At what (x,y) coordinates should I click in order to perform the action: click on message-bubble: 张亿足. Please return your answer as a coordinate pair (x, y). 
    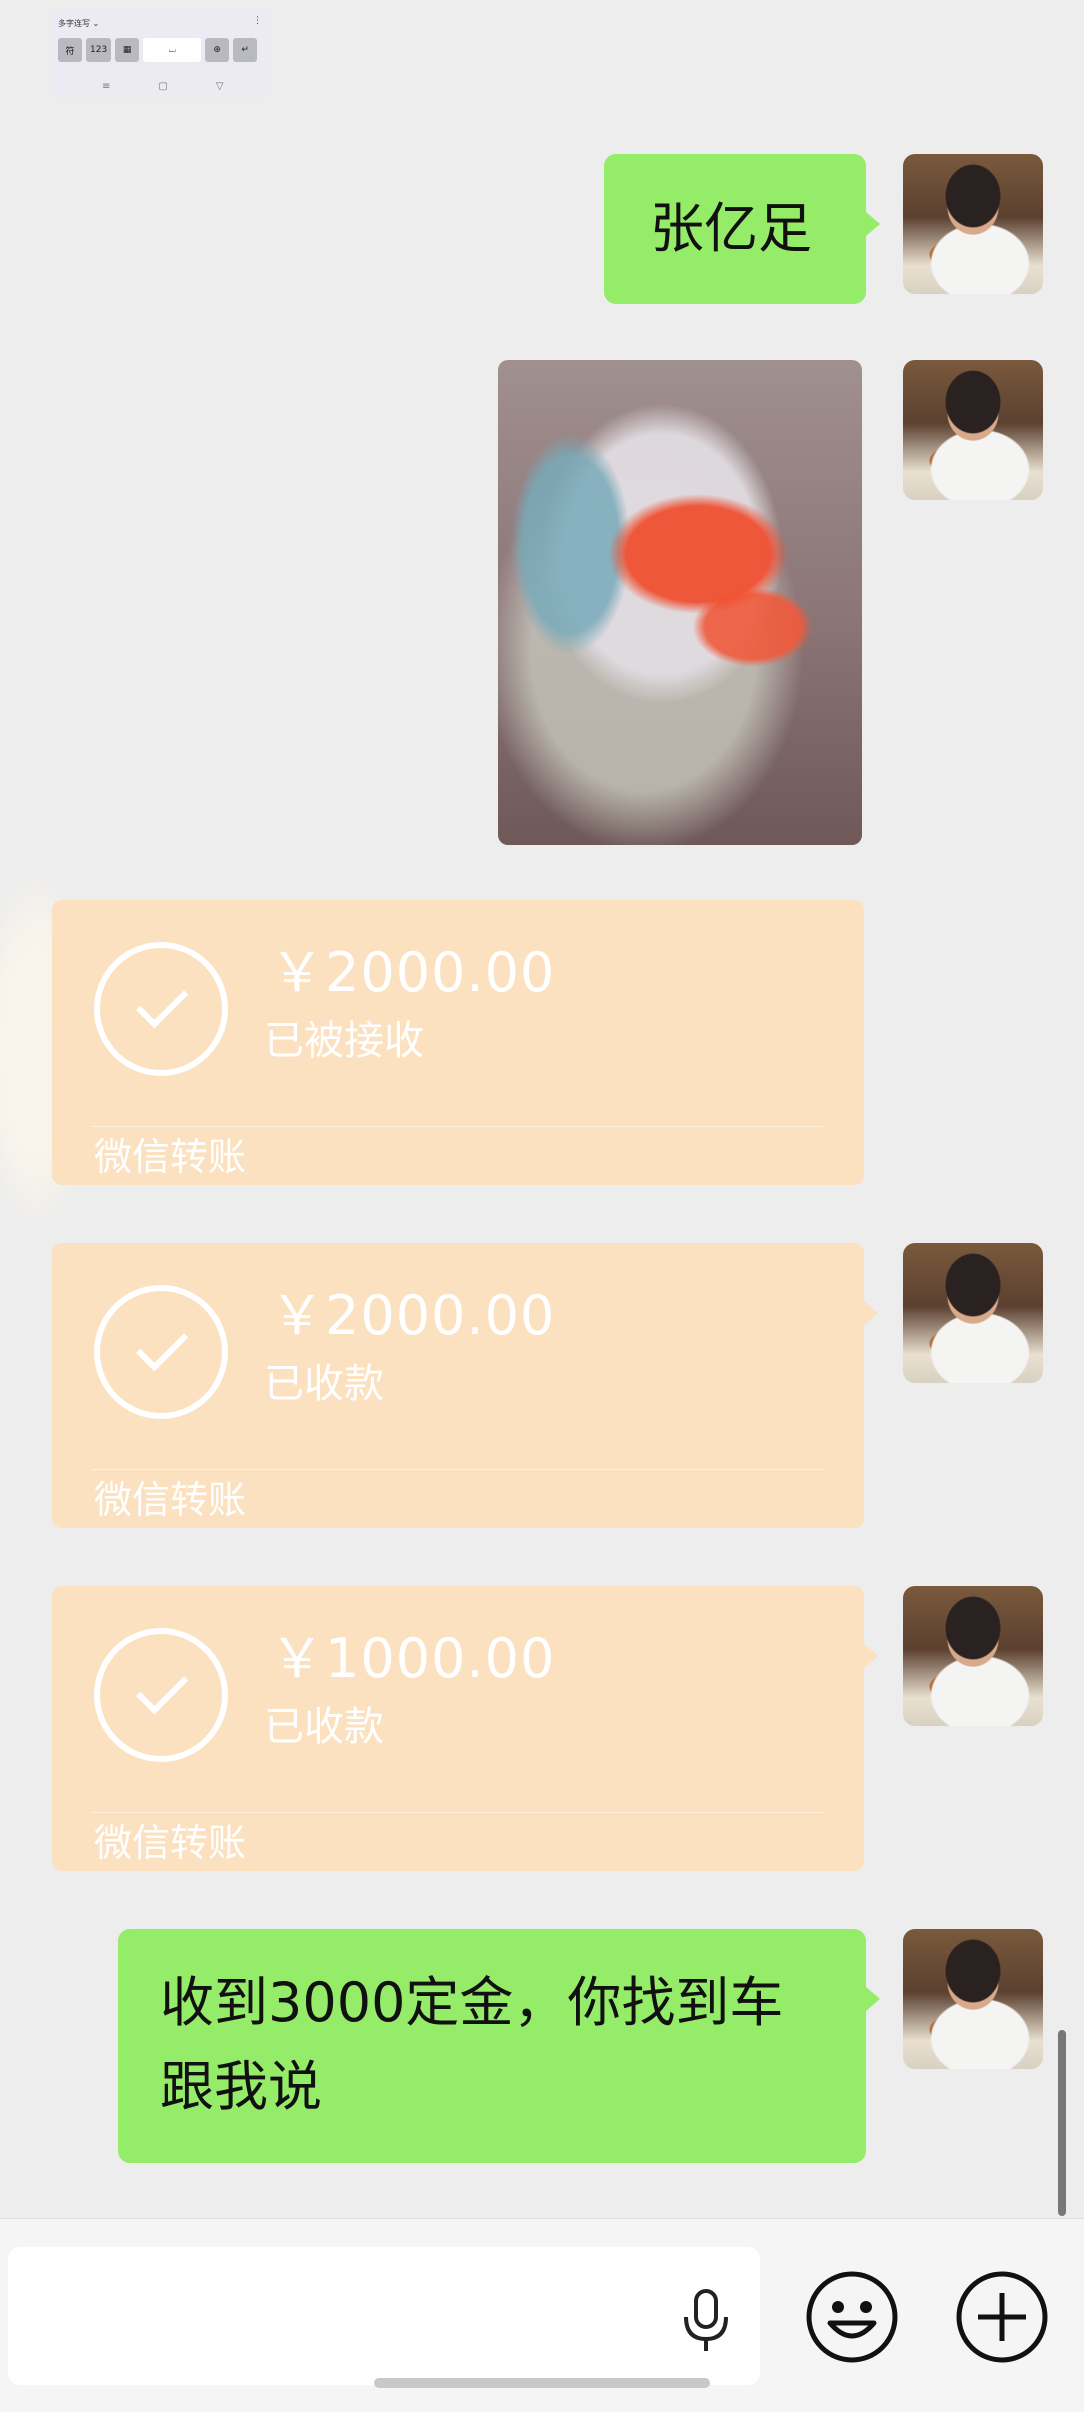
    Looking at the image, I should click on (742, 229).